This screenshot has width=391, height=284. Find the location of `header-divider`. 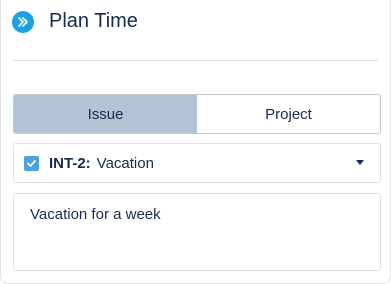

header-divider is located at coordinates (195, 60).